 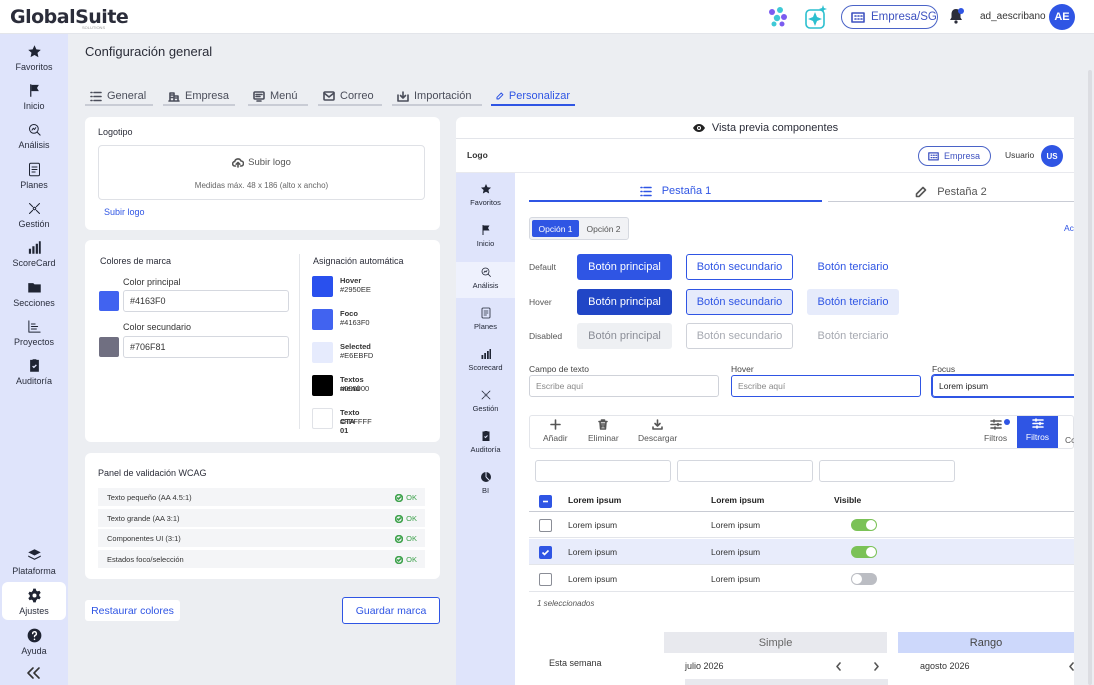 What do you see at coordinates (1069, 228) in the screenshot?
I see `preview-accent-link: Ac` at bounding box center [1069, 228].